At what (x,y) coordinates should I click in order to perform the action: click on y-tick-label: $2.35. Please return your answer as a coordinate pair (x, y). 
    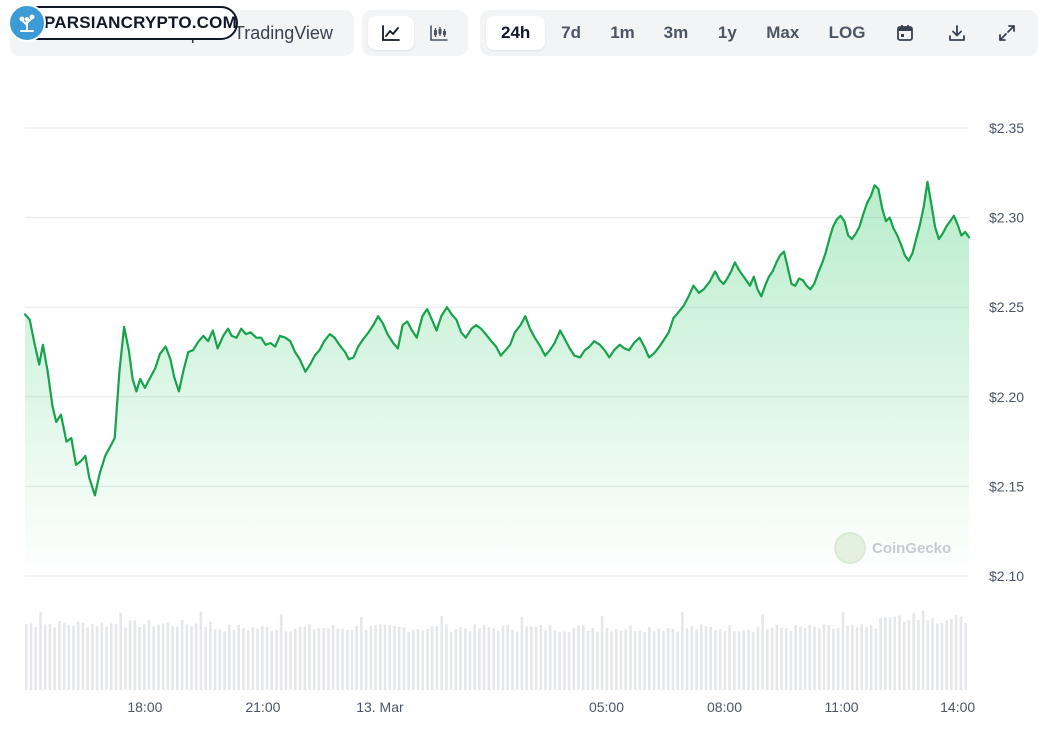
    Looking at the image, I should click on (1006, 128).